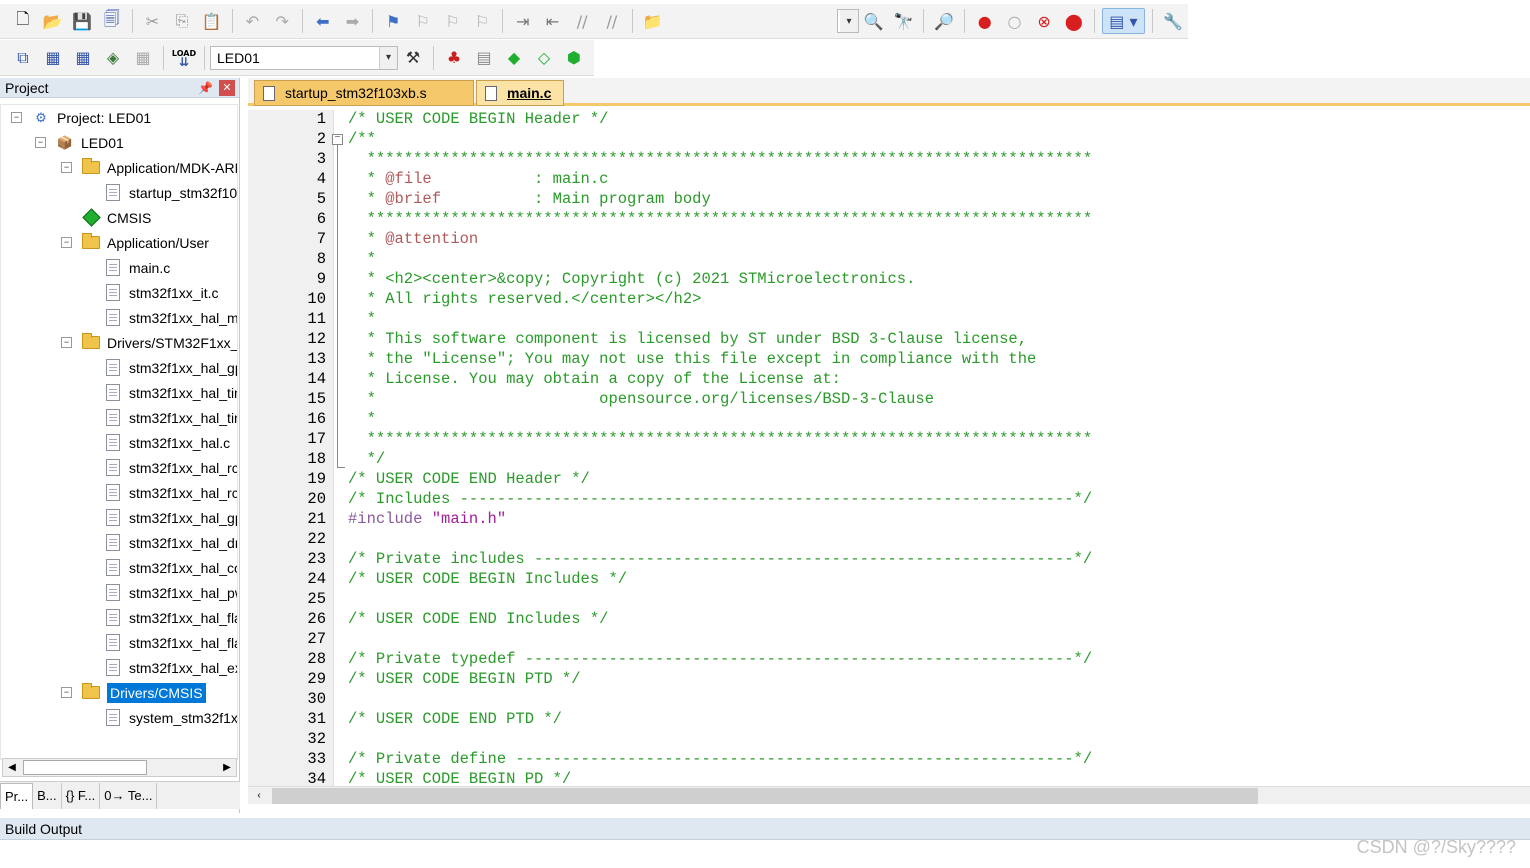 This screenshot has height=868, width=1530. Describe the element at coordinates (227, 87) in the screenshot. I see `close-icon: ✕` at that location.